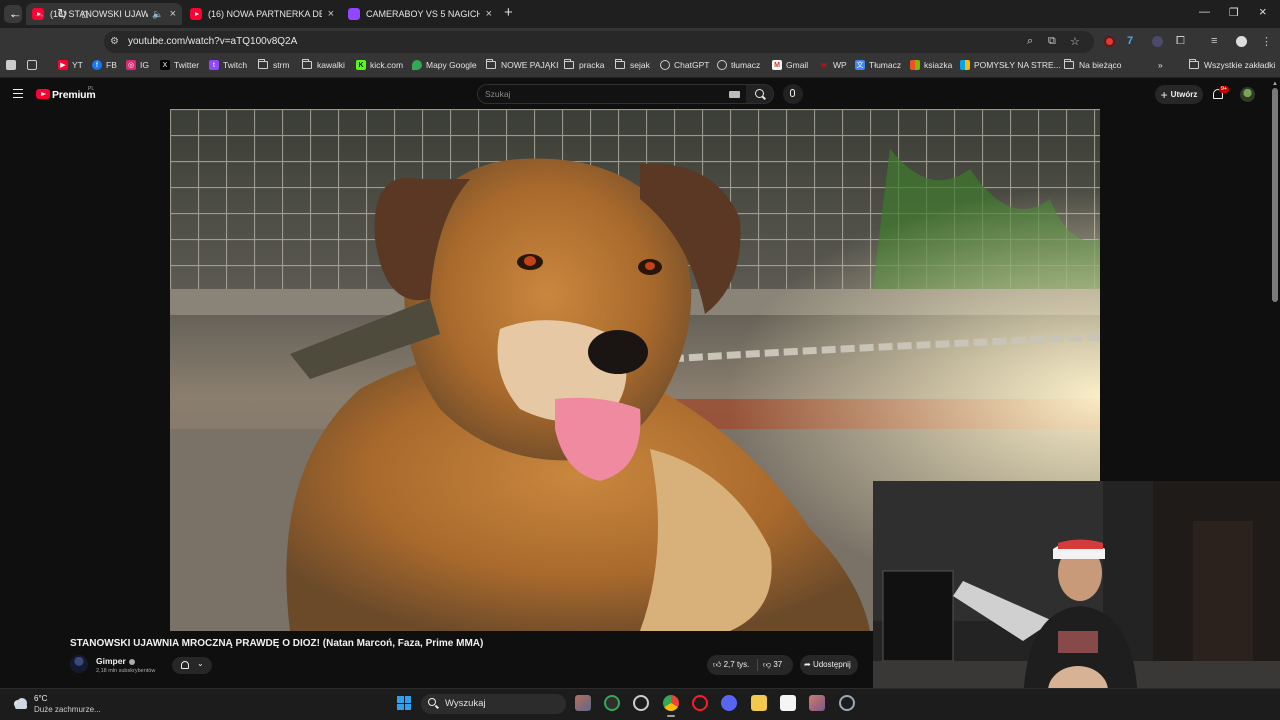 This screenshot has width=1280, height=720. What do you see at coordinates (323, 64) in the screenshot?
I see `bookmark-kawalki: kawalki` at bounding box center [323, 64].